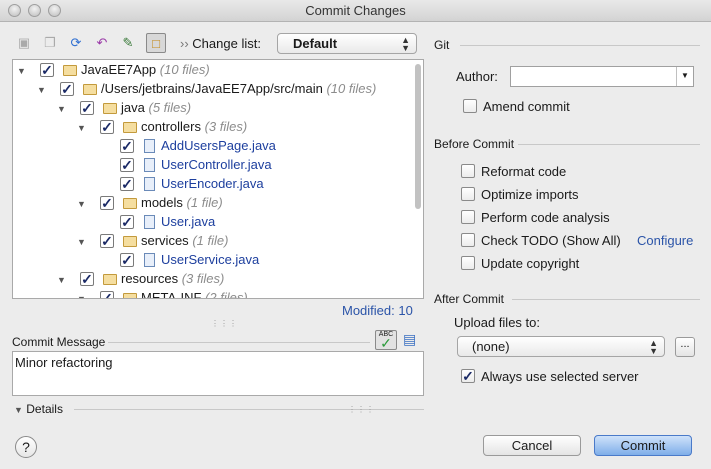  What do you see at coordinates (643, 445) in the screenshot?
I see `commit-button: Commit` at bounding box center [643, 445].